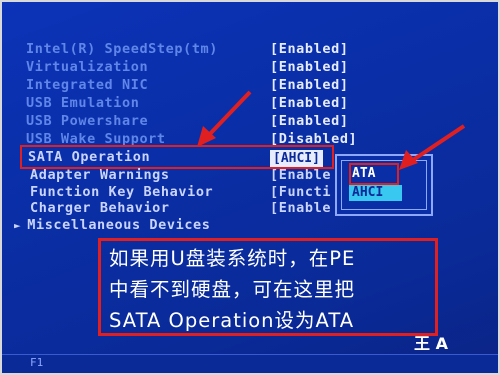 The width and height of the screenshot is (500, 375). Describe the element at coordinates (37, 362) in the screenshot. I see `help-hint: F1` at that location.